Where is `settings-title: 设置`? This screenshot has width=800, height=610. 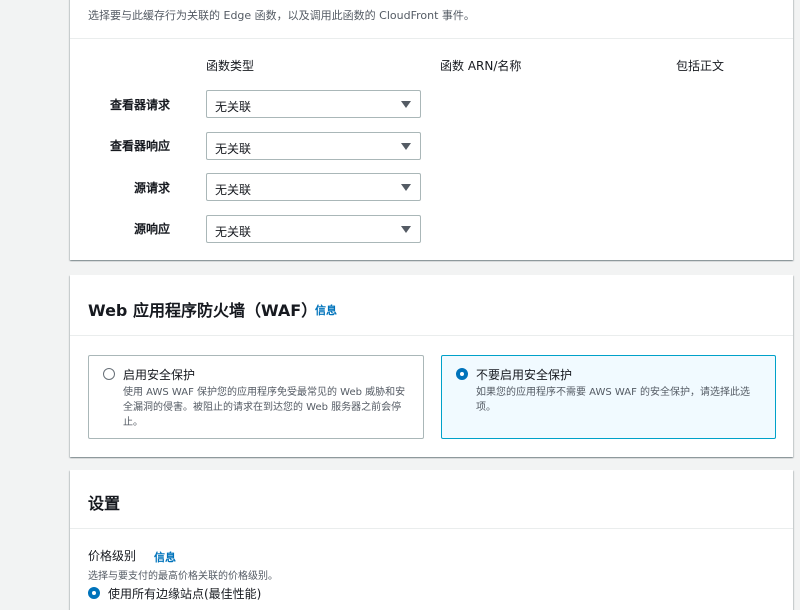
settings-title: 设置 is located at coordinates (104, 503).